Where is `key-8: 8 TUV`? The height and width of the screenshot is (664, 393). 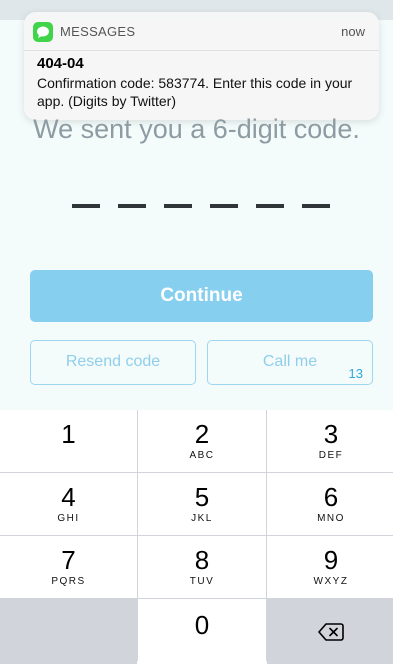 key-8: 8 TUV is located at coordinates (202, 567).